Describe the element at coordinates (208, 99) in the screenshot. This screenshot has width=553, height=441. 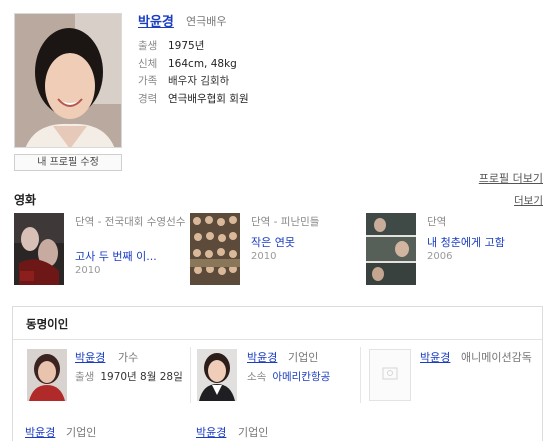
I see `info-value: 연극배우협회 회원` at that location.